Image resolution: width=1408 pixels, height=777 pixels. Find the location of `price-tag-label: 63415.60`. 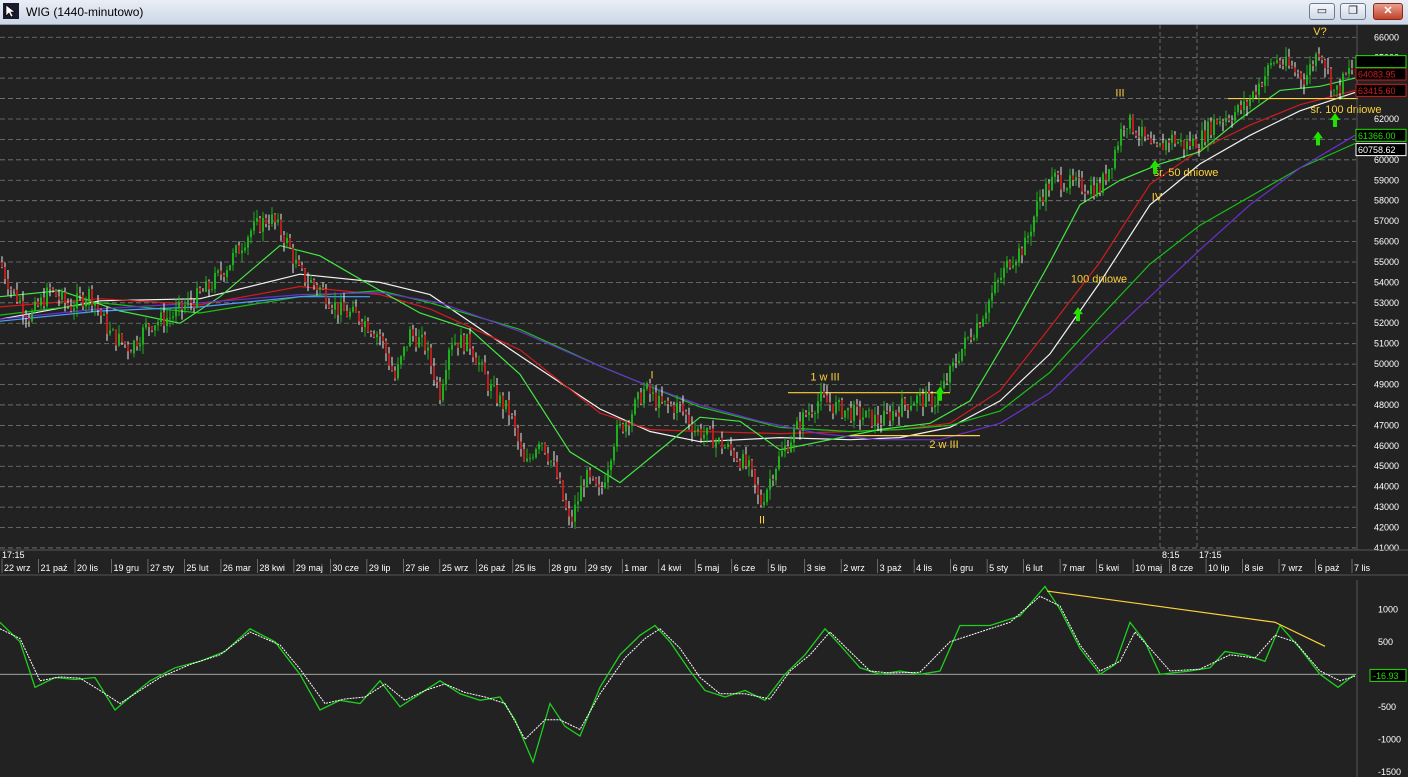

price-tag-label: 63415.60 is located at coordinates (1377, 91).